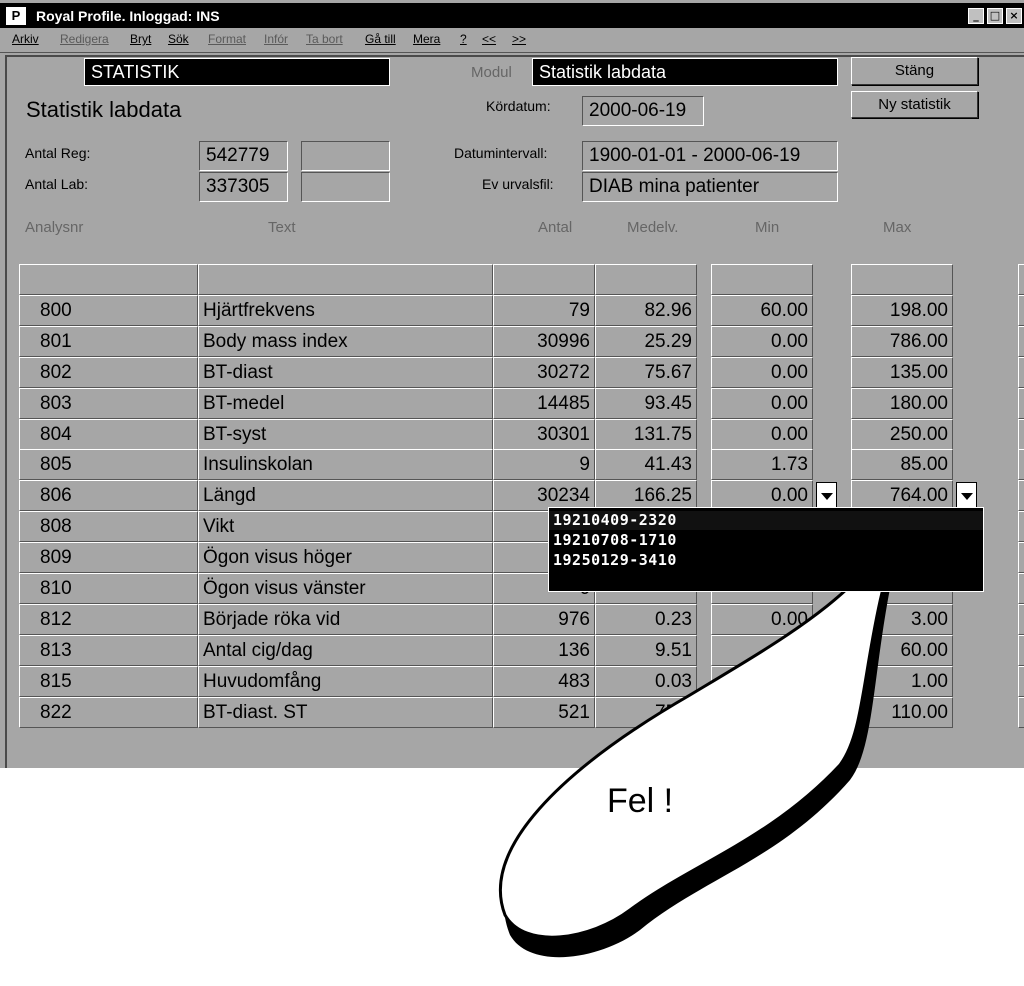 This screenshot has width=1024, height=986. What do you see at coordinates (615, 560) in the screenshot?
I see `dropdown-option: 19250129-3410` at bounding box center [615, 560].